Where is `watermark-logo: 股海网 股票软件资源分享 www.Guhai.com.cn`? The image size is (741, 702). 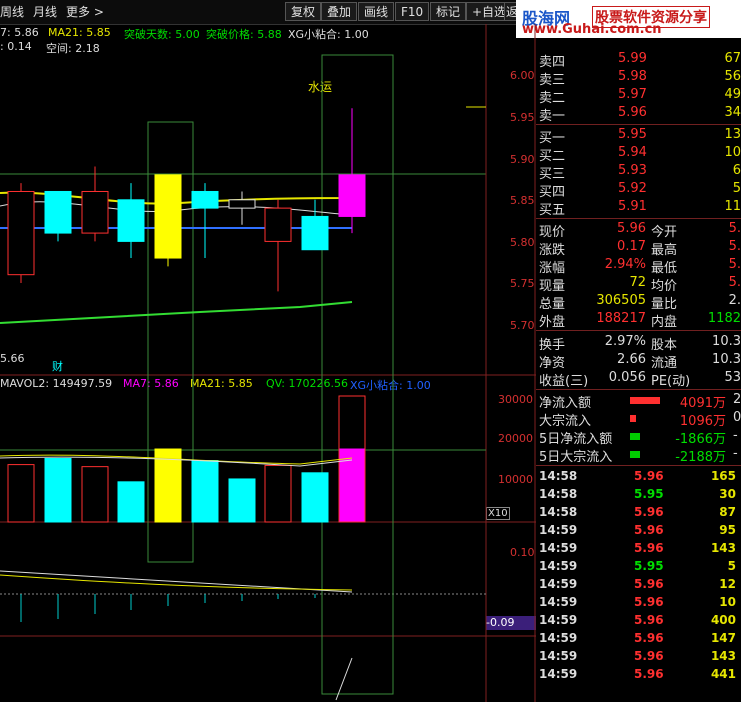 watermark-logo: 股海网 股票软件资源分享 www.Guhai.com.cn is located at coordinates (628, 19).